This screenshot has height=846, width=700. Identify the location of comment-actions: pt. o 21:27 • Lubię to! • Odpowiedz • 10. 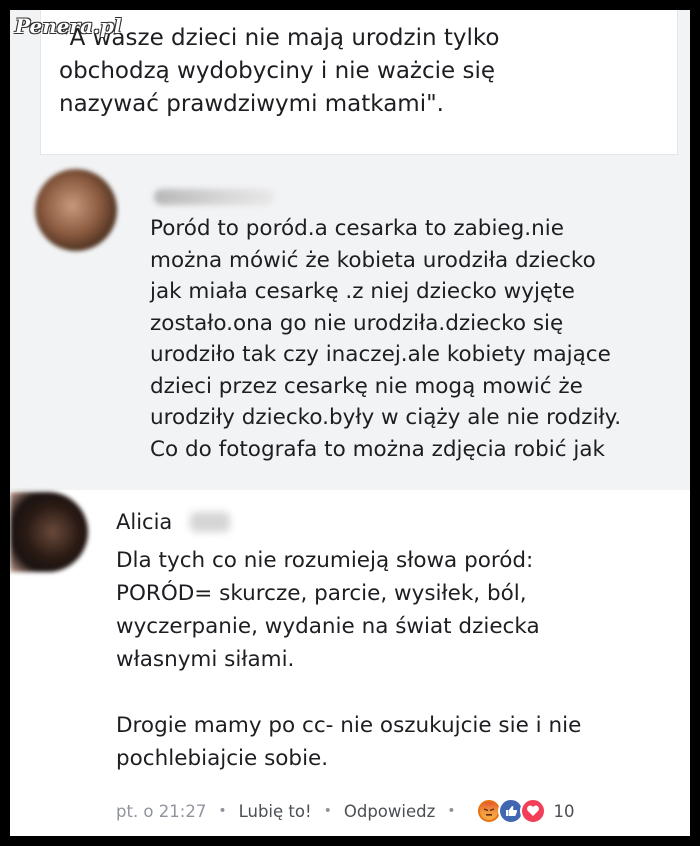
(401, 811).